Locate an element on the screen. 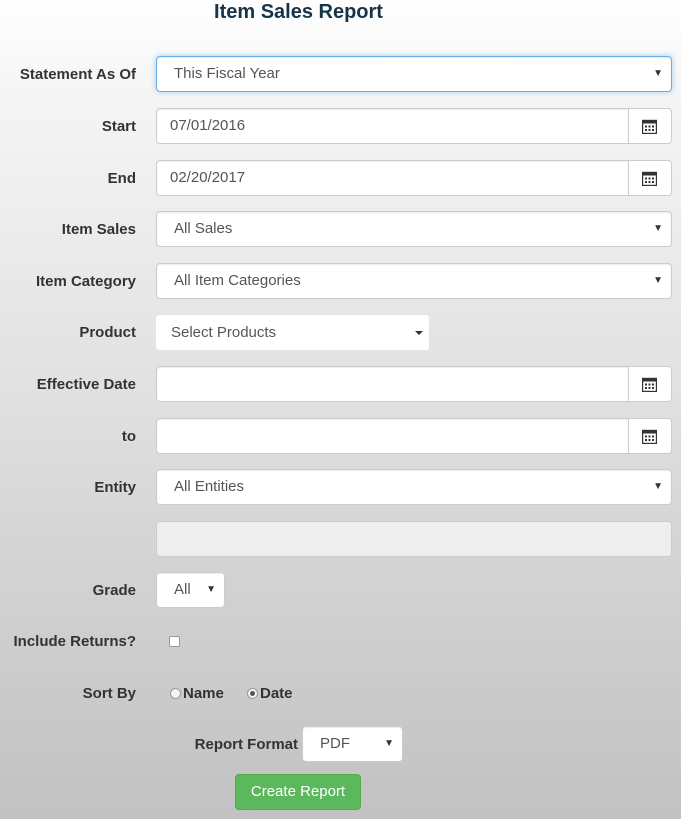 Image resolution: width=681 pixels, height=819 pixels. statement-as-of-select: This Fiscal Year ▼ is located at coordinates (414, 74).